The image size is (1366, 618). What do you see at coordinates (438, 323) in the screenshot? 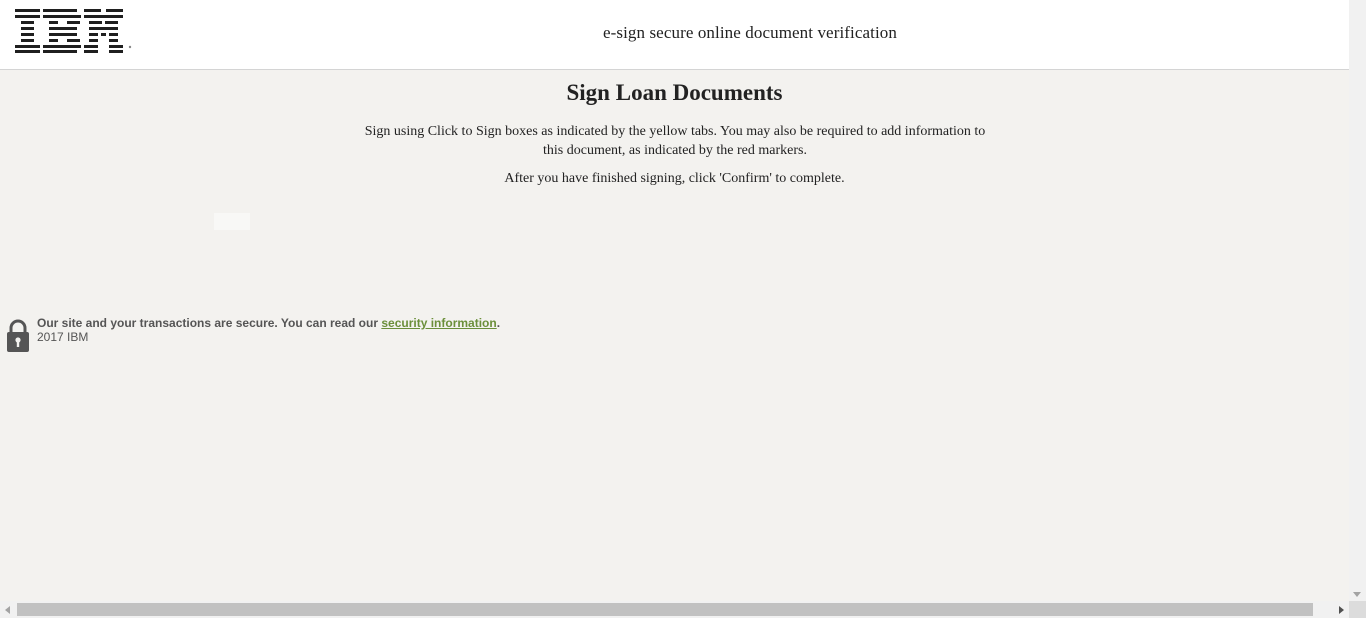
I see `security-information-link: security information` at bounding box center [438, 323].